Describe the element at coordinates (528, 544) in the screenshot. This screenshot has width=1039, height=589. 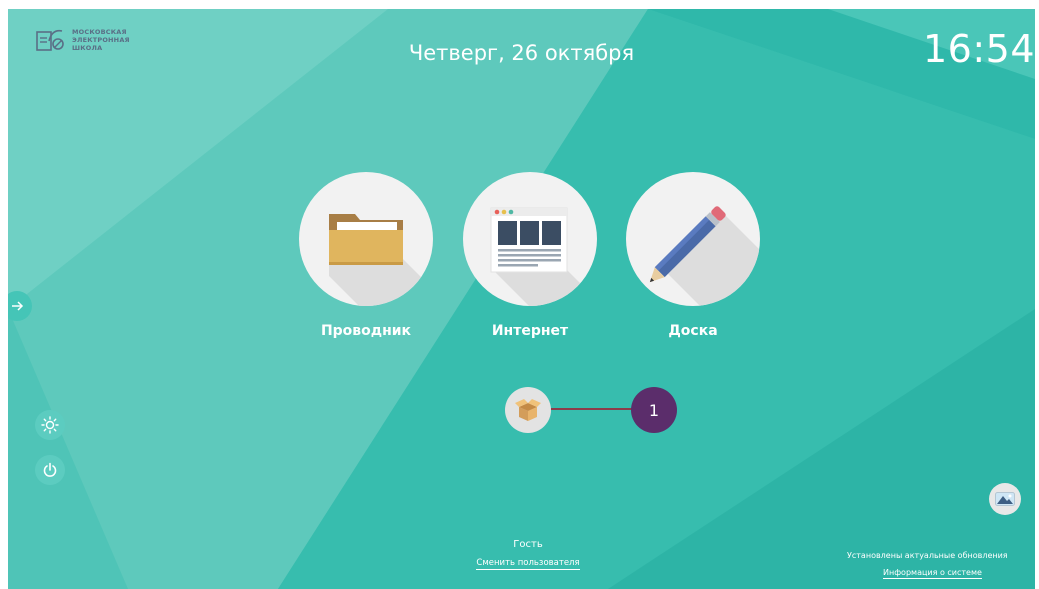
I see `user-name: Гость` at that location.